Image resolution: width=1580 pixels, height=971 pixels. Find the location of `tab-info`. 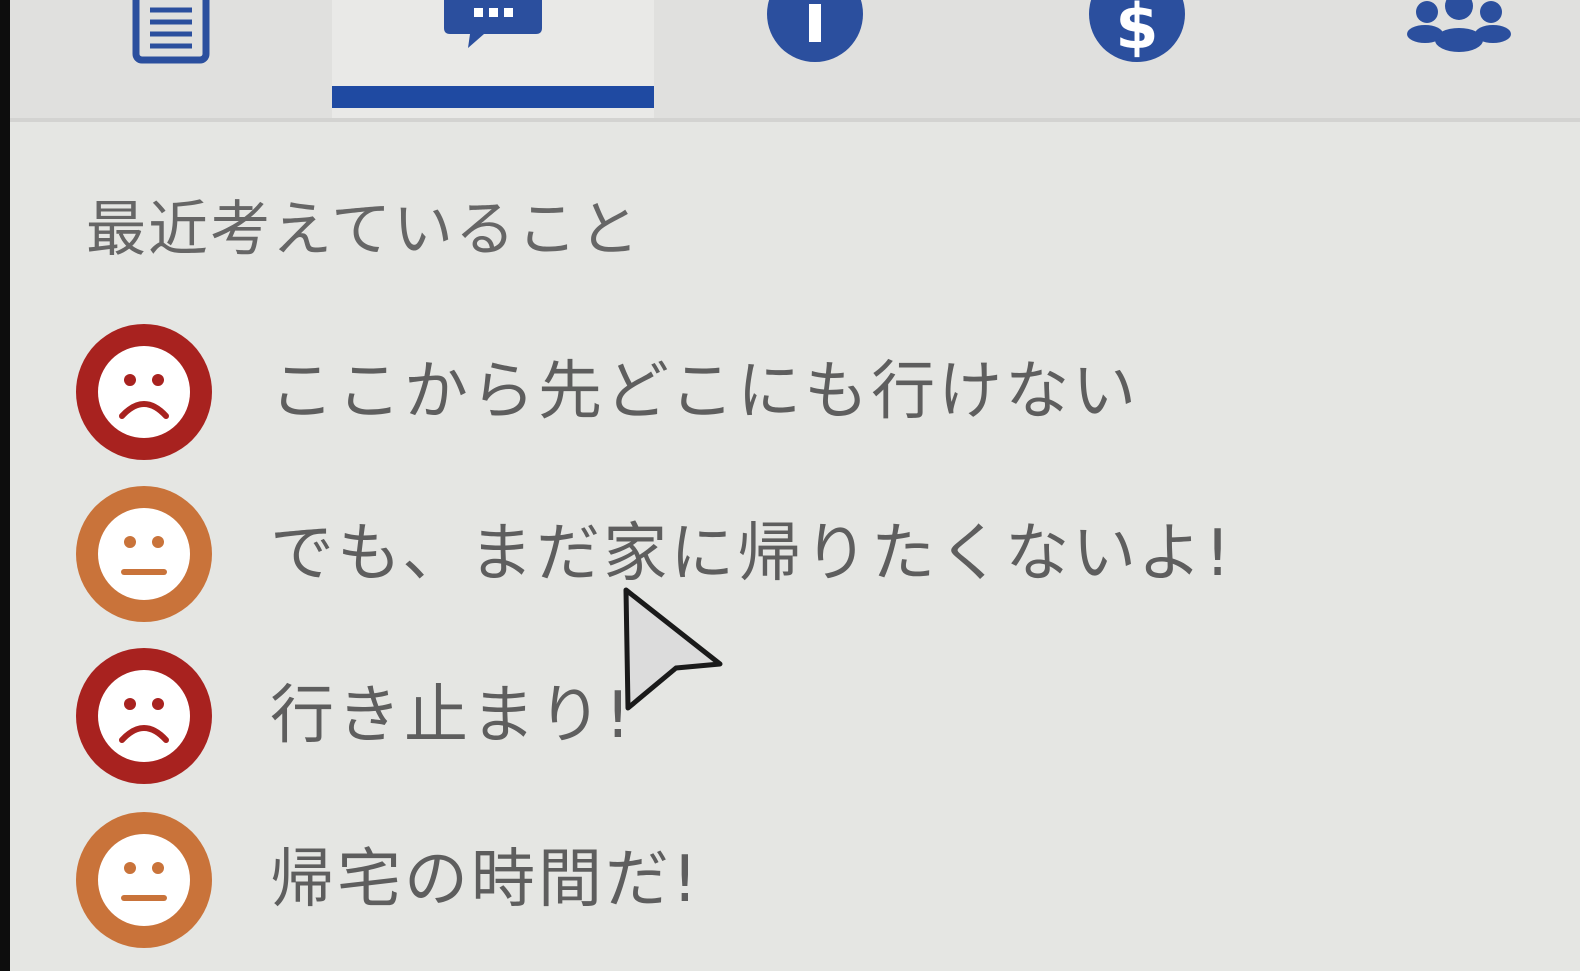

tab-info is located at coordinates (815, 59).